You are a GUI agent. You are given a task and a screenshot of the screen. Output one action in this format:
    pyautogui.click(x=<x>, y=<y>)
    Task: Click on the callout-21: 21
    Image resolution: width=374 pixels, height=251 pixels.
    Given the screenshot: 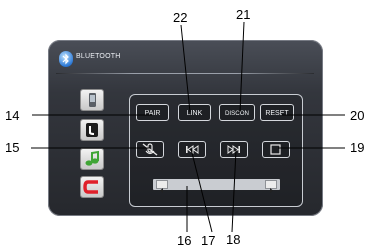 What is the action you would take?
    pyautogui.click(x=243, y=14)
    